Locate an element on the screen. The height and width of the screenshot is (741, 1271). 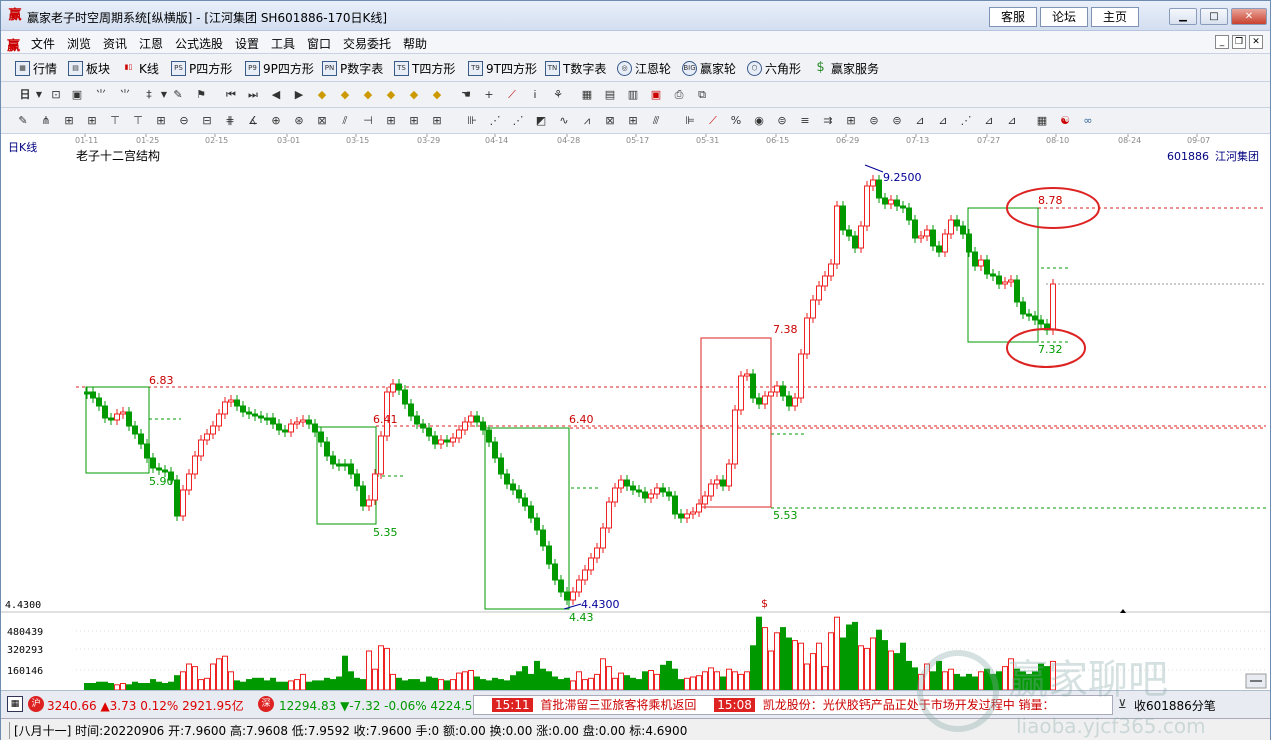
9t-square-button: T9 9T四方形 is located at coordinates (502, 68).